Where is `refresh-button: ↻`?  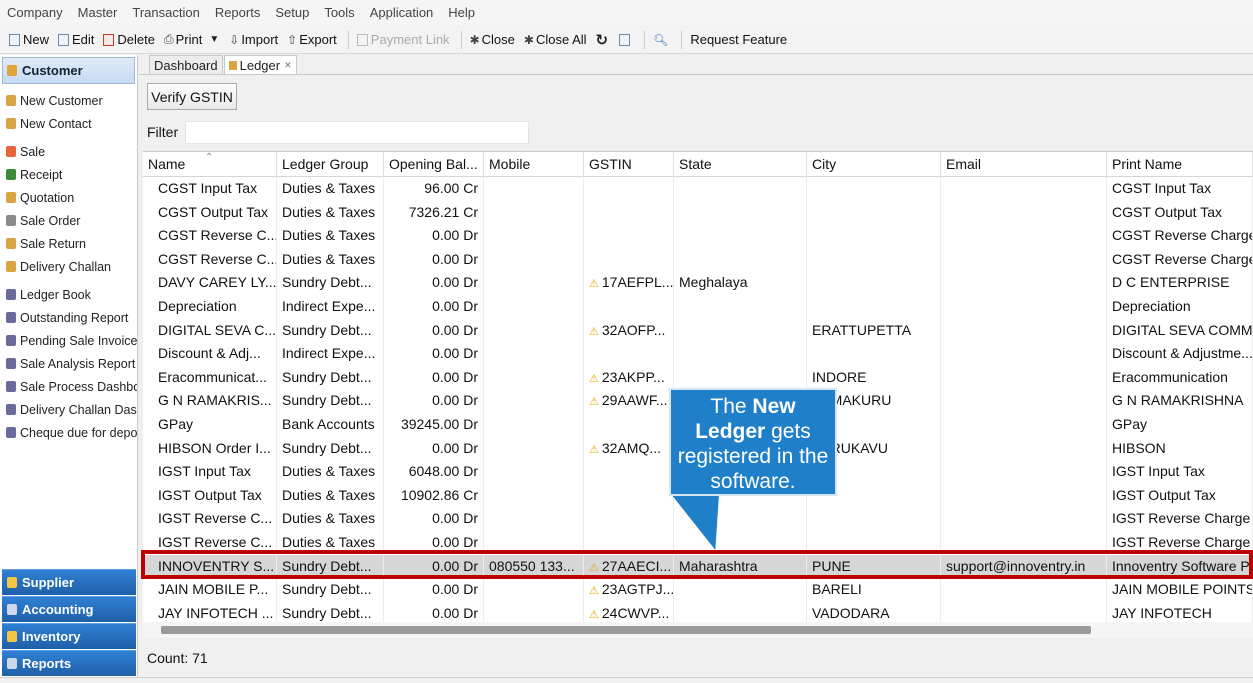
refresh-button: ↻ is located at coordinates (603, 40).